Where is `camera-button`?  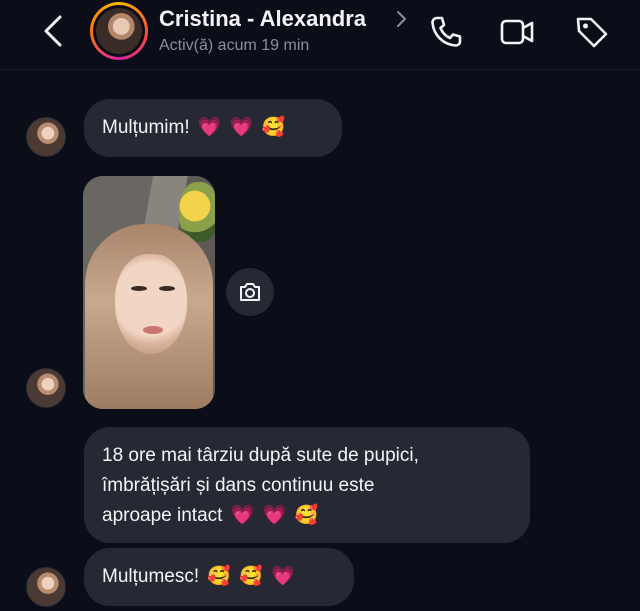 camera-button is located at coordinates (250, 292).